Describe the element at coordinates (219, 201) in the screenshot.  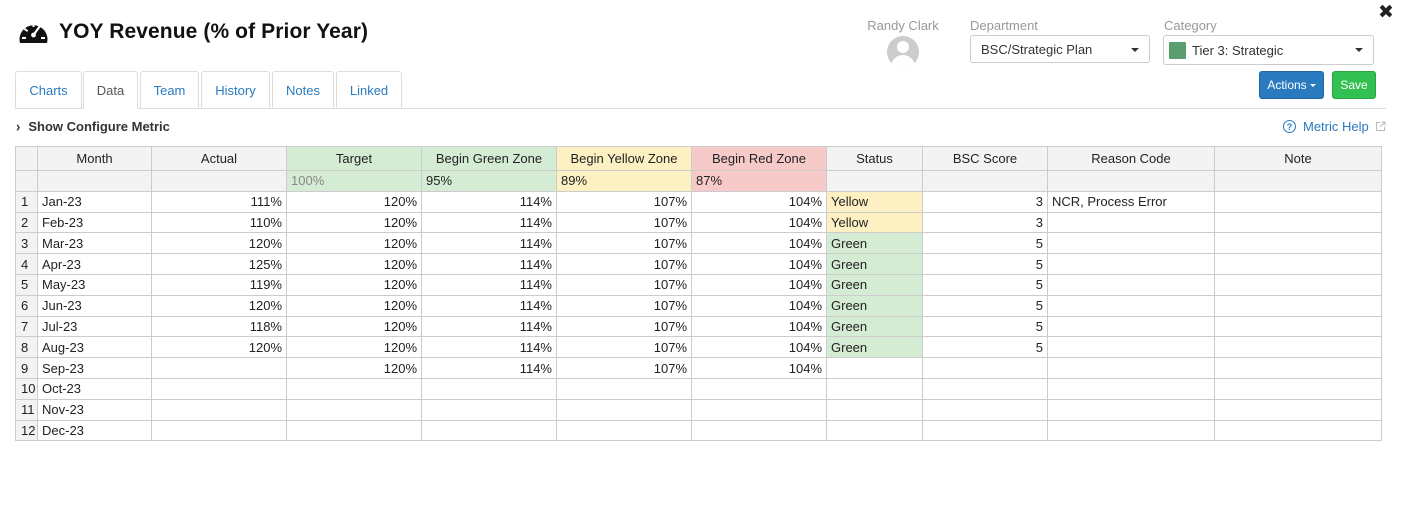
I see `actual-cell: 111%` at that location.